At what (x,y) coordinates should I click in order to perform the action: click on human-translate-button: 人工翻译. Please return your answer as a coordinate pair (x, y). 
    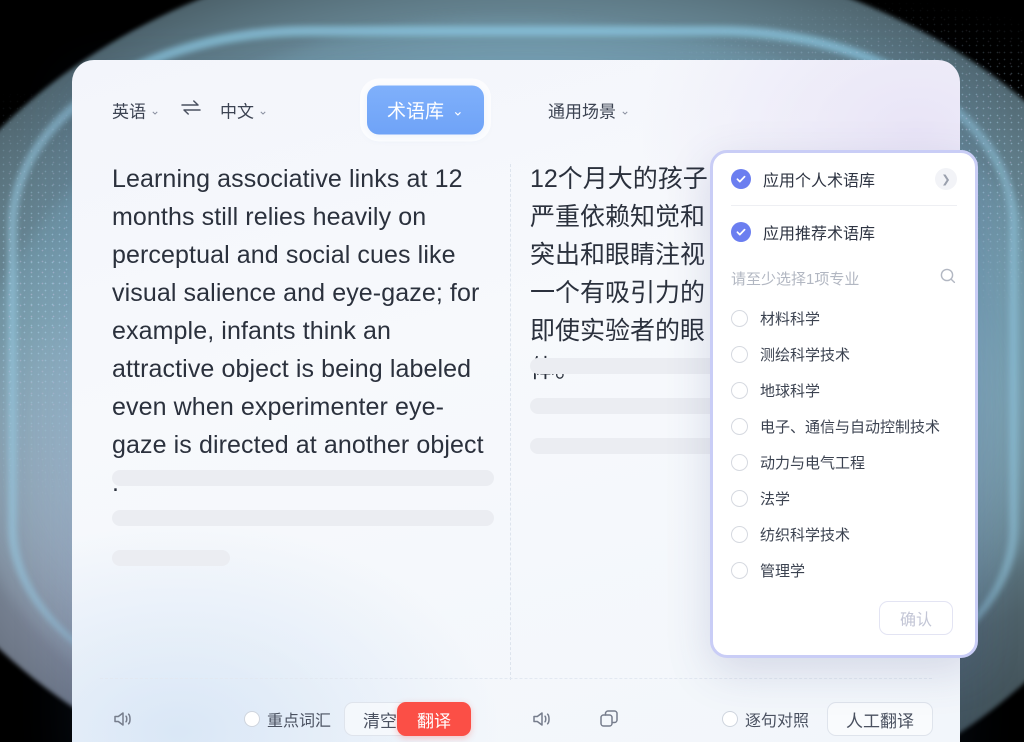
    Looking at the image, I should click on (880, 719).